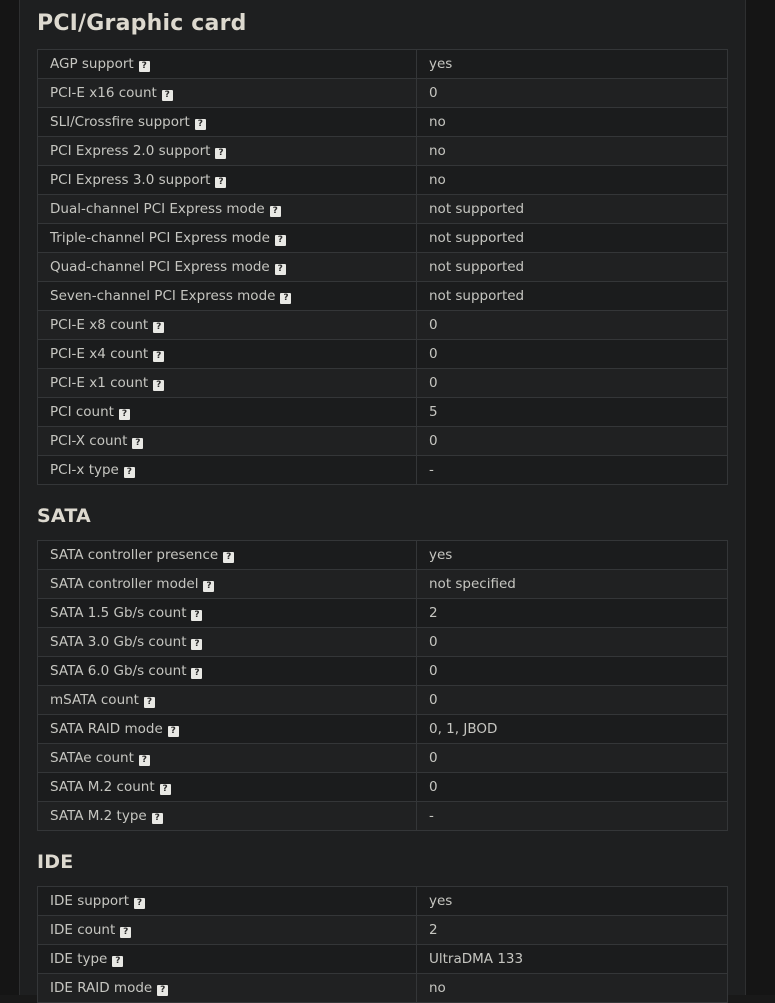 The height and width of the screenshot is (1003, 775). Describe the element at coordinates (382, 122) in the screenshot. I see `table-row: SLI/Crossfire support? no` at that location.